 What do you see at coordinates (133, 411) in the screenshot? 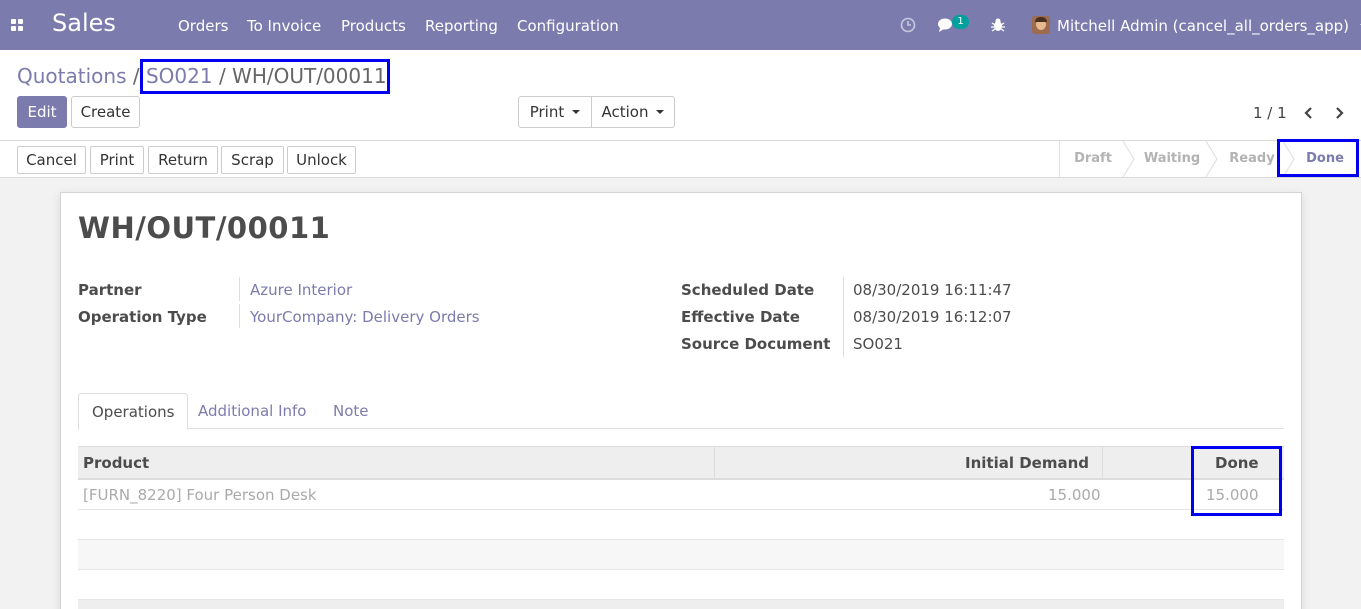
I see `tab-operations: Operations` at bounding box center [133, 411].